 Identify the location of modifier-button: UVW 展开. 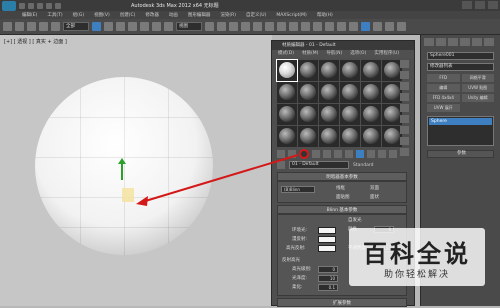
(443, 108).